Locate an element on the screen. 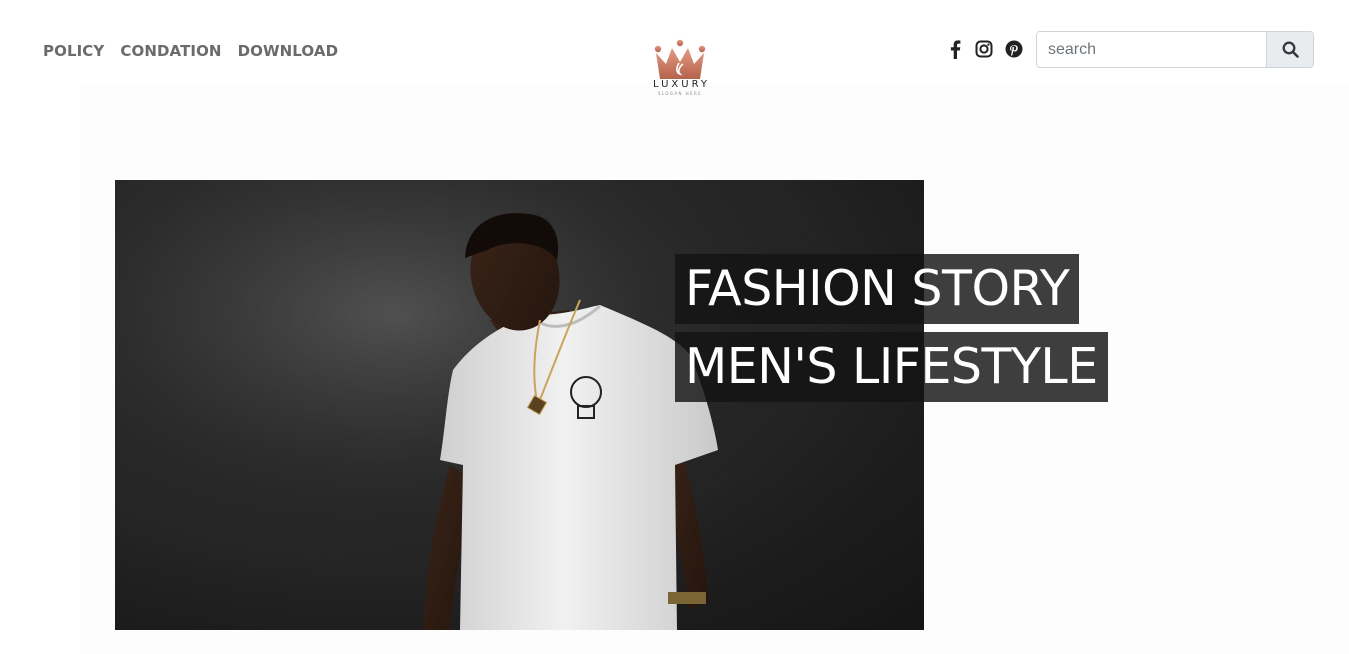 The height and width of the screenshot is (654, 1349). nav-policy-link: POLICY is located at coordinates (73, 51).